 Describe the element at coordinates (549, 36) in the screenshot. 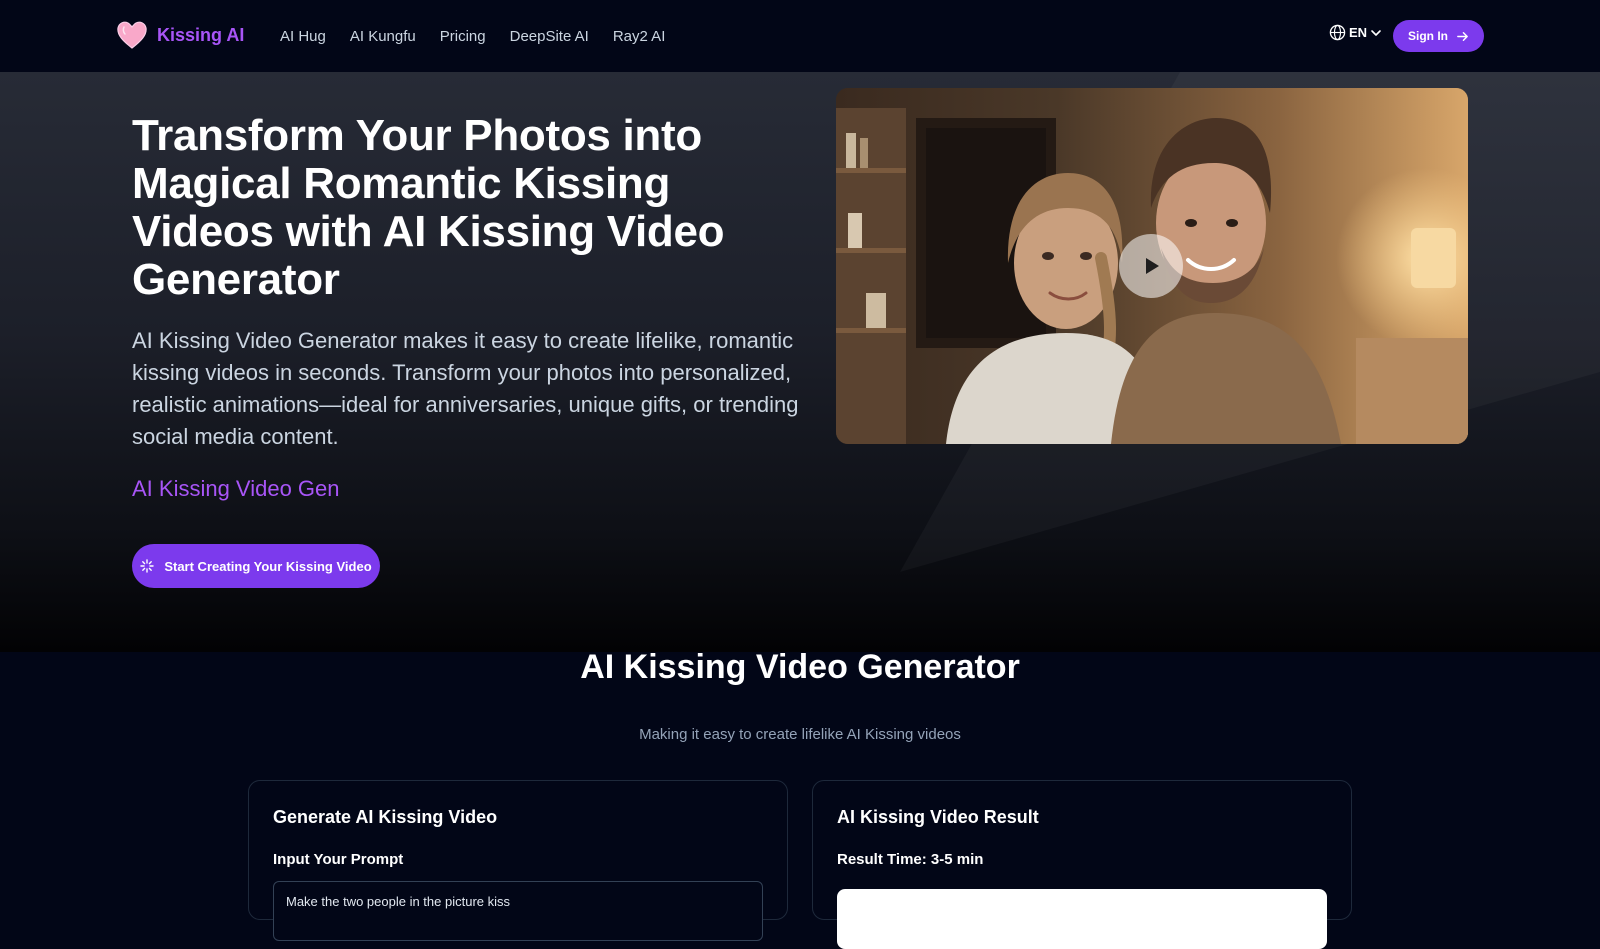

I see `nav-link-deepsite-ai: DeepSite AI` at that location.